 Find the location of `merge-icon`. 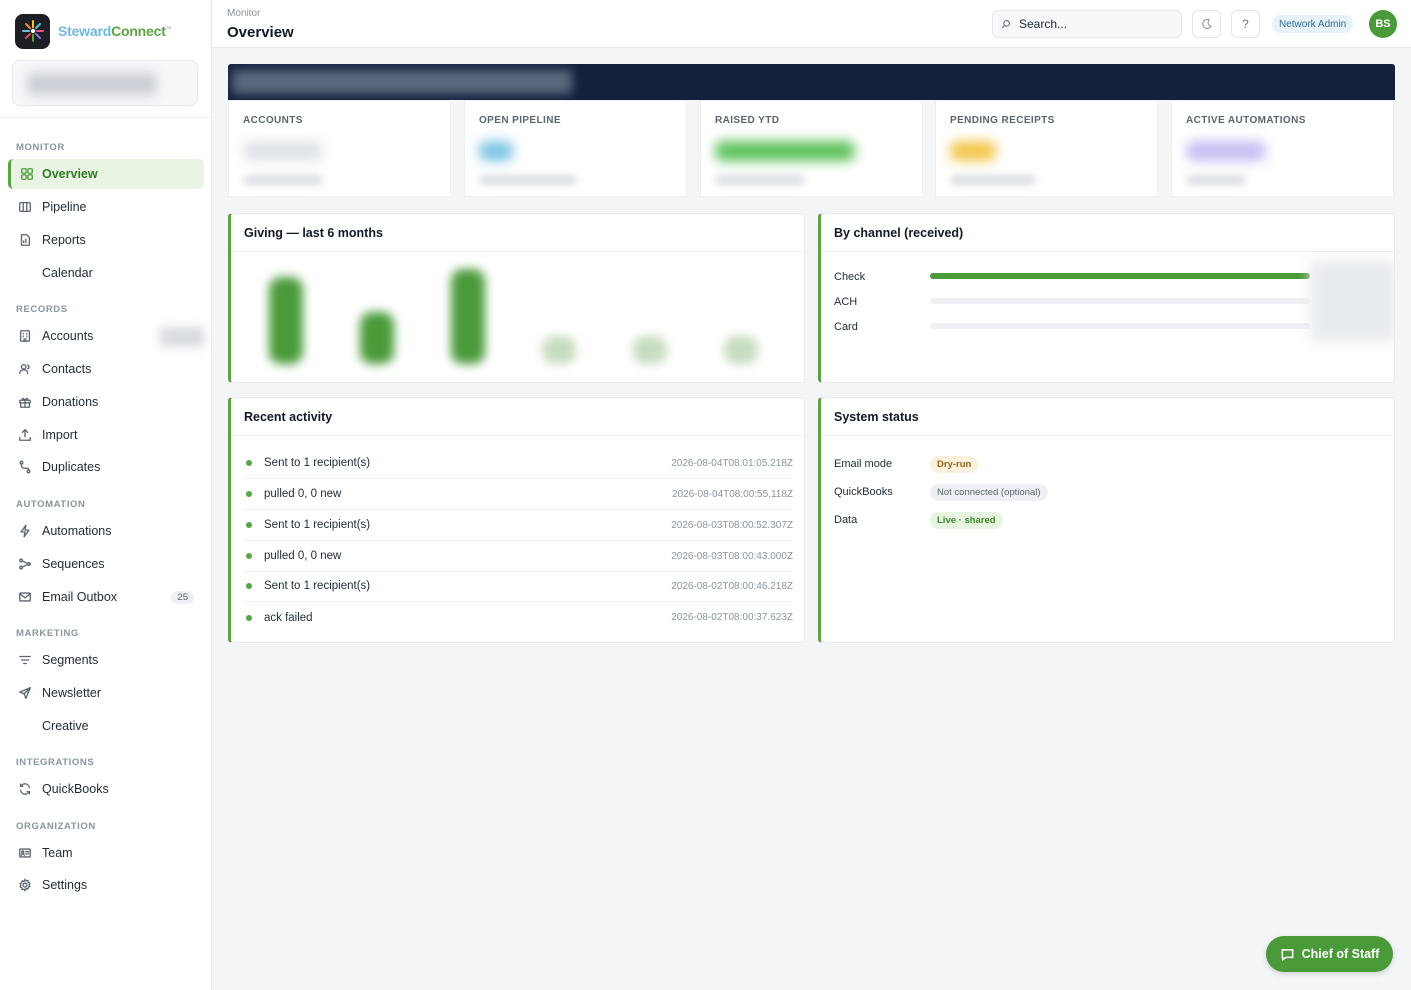

merge-icon is located at coordinates (25, 467).